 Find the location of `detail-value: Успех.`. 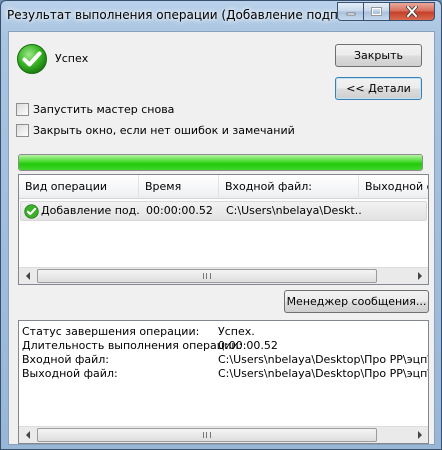

detail-value: Успех. is located at coordinates (236, 331).